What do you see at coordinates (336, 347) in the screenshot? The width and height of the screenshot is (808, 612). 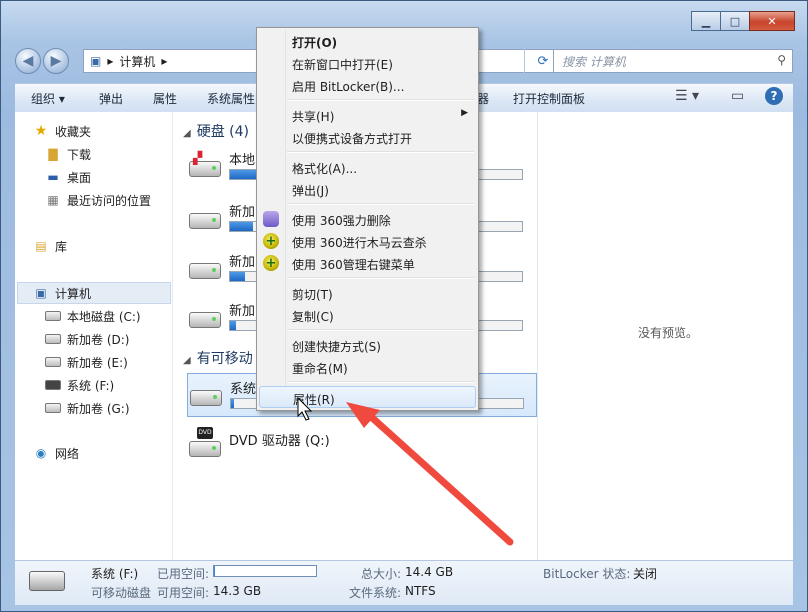 I see `menu-item-label: 创建快捷方式(S)` at bounding box center [336, 347].